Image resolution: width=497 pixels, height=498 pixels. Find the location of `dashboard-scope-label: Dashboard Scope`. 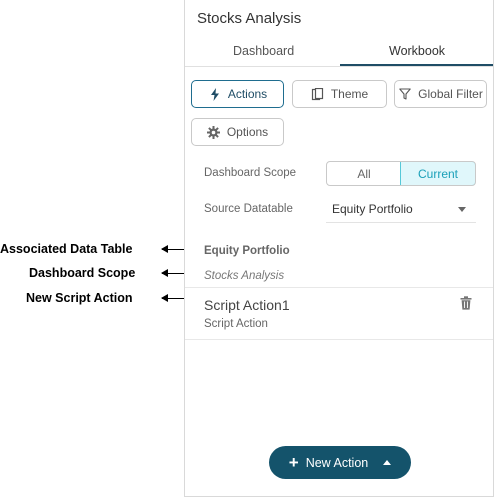

dashboard-scope-label: Dashboard Scope is located at coordinates (250, 173).